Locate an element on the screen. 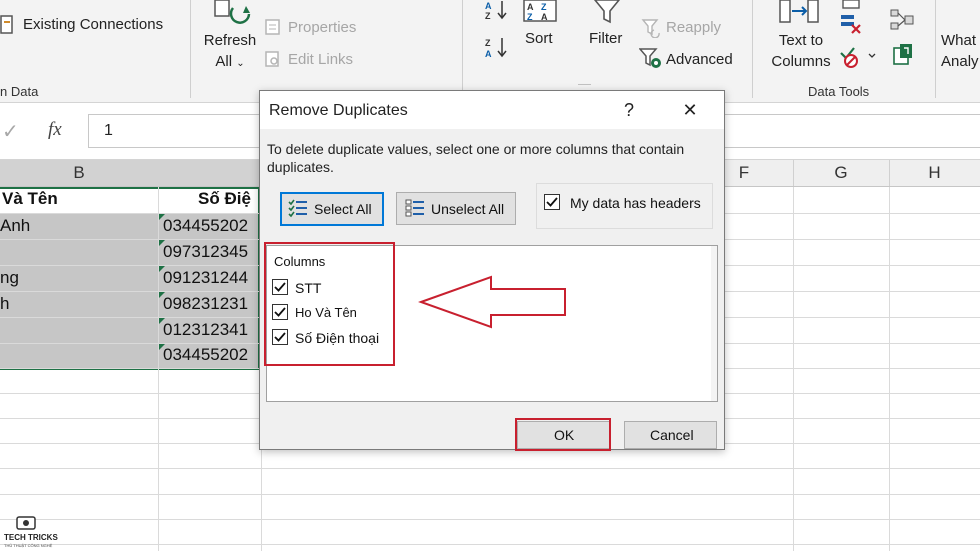 The height and width of the screenshot is (551, 980). cancel-button: Cancel is located at coordinates (670, 435).